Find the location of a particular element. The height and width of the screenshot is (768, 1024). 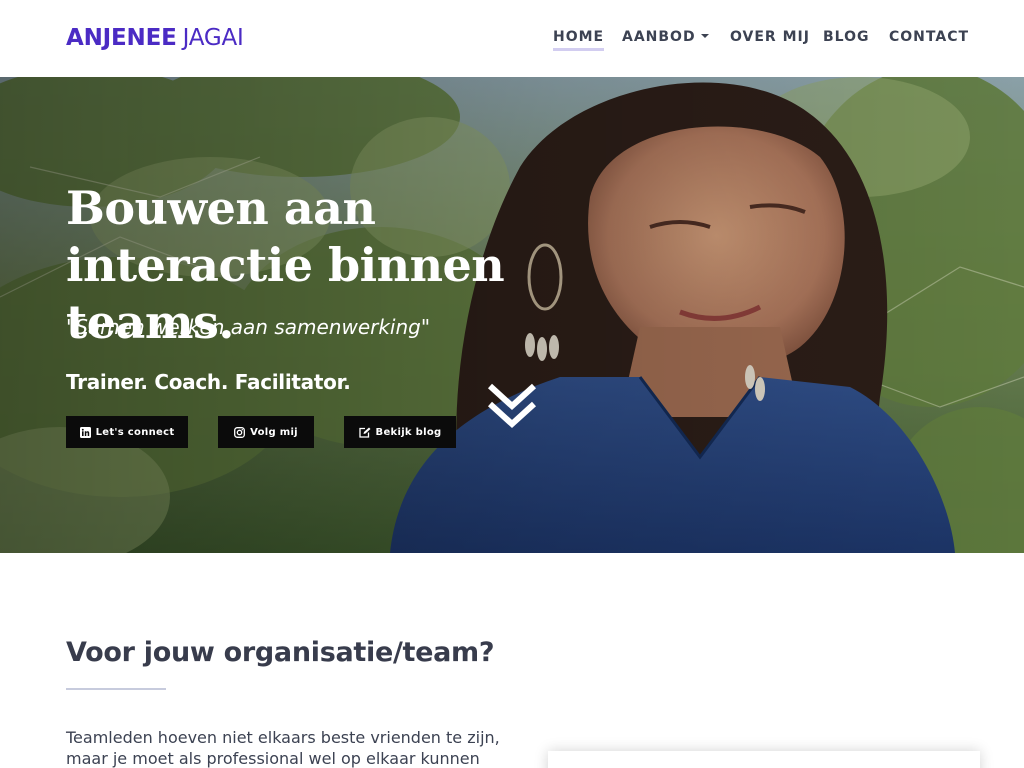

linkedin-icon is located at coordinates (85, 432).